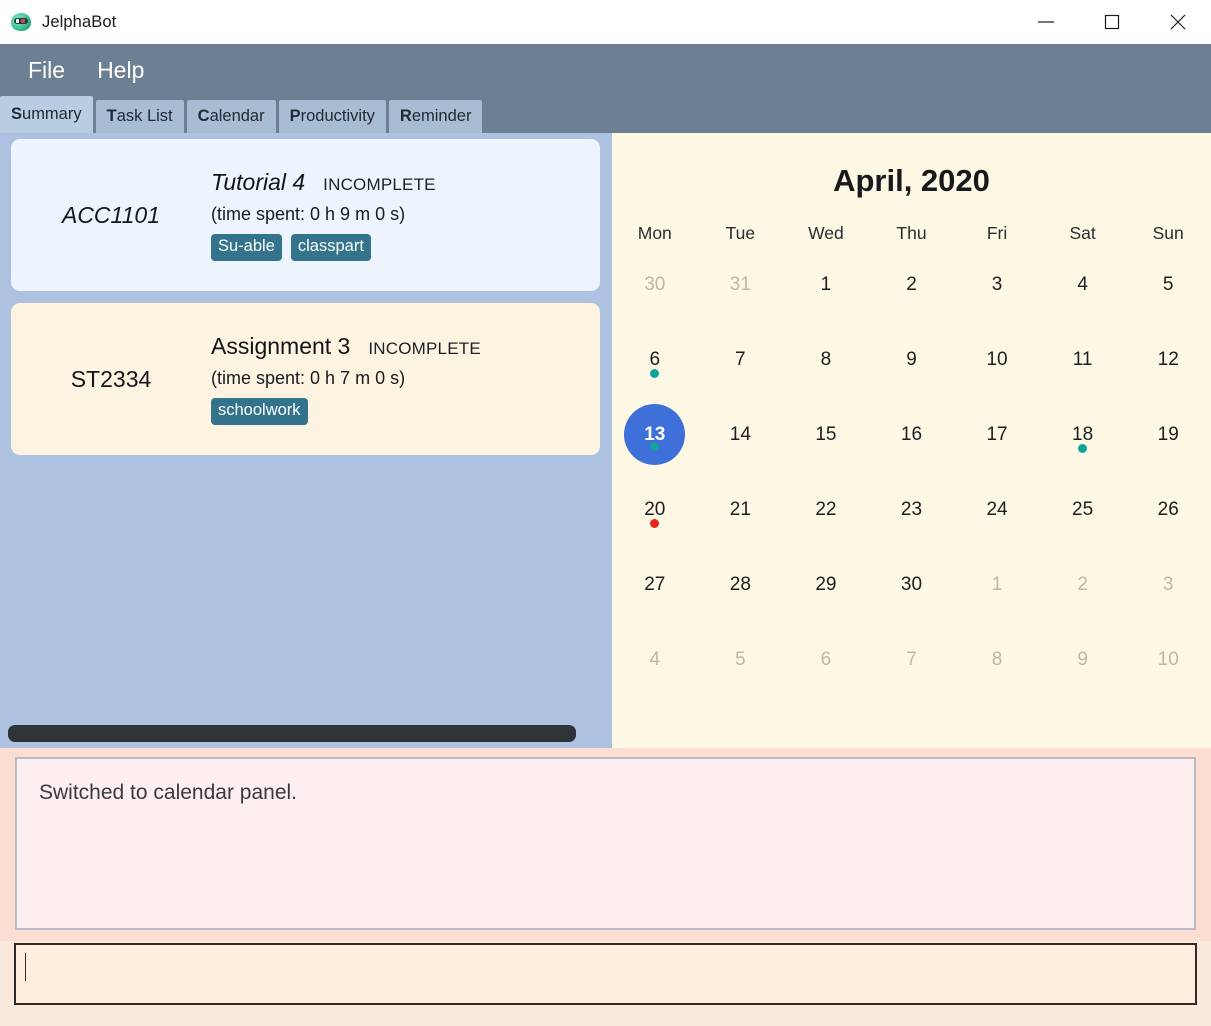 The image size is (1211, 1026). Describe the element at coordinates (1168, 434) in the screenshot. I see `calendar-day-number: 19` at that location.